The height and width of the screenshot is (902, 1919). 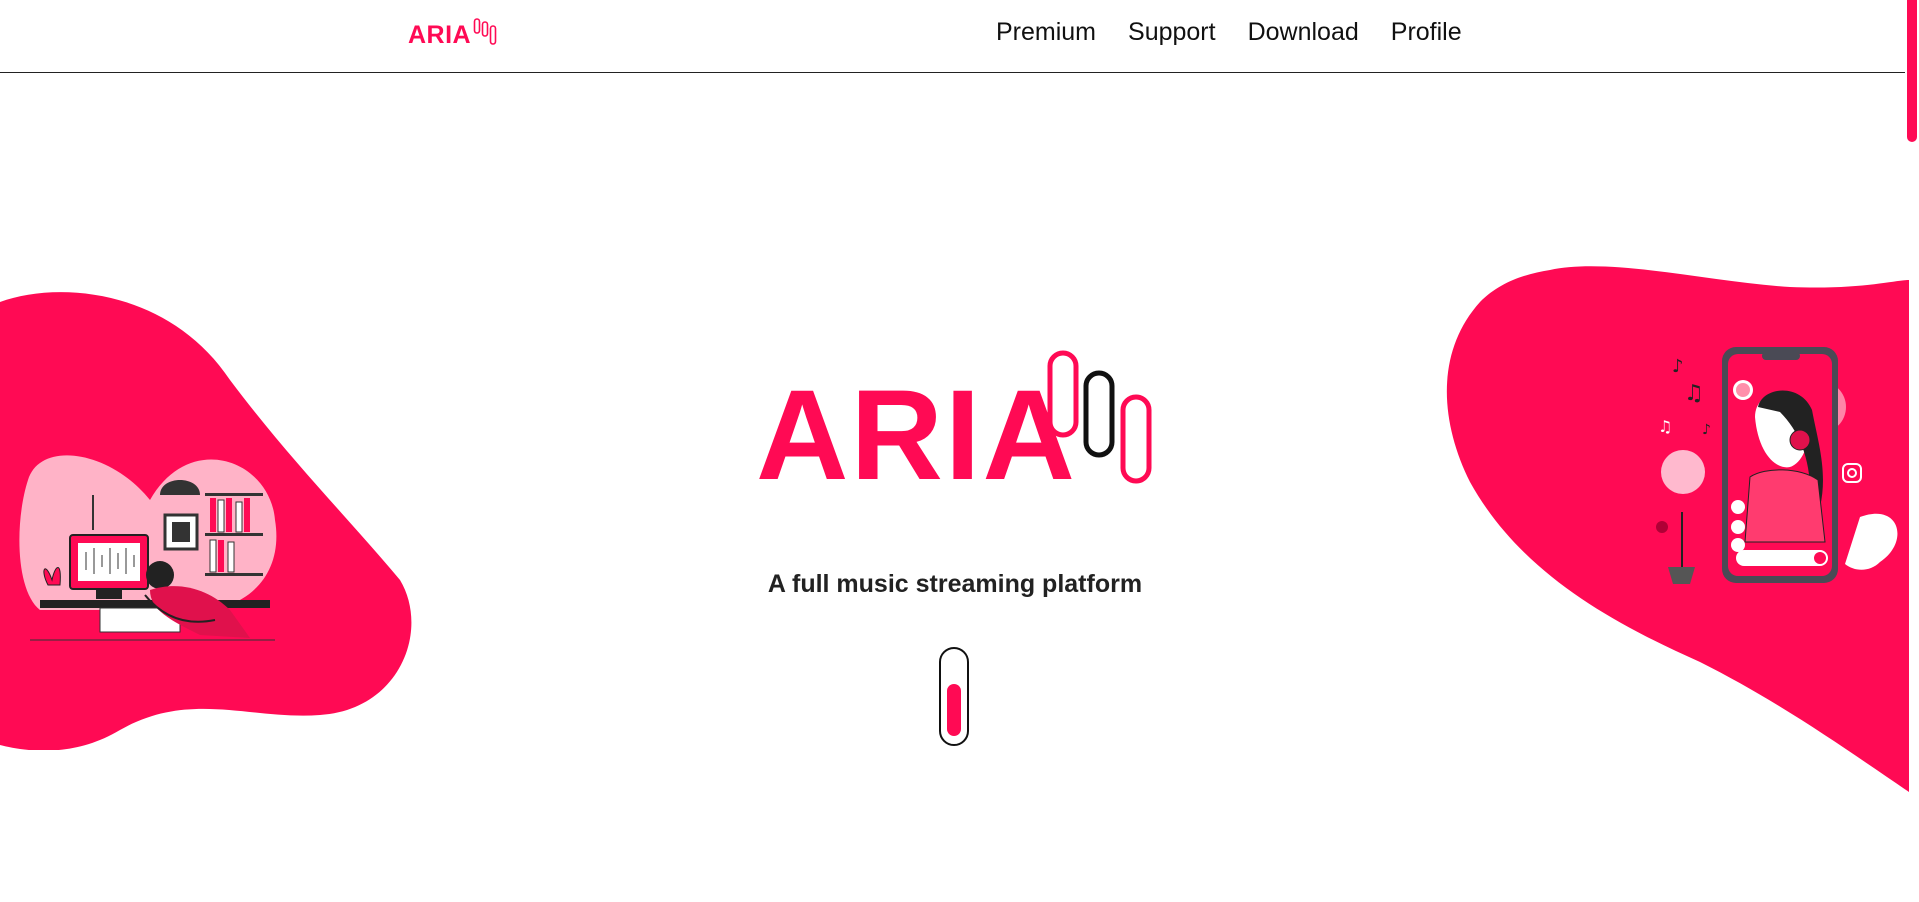 What do you see at coordinates (206, 521) in the screenshot?
I see `left-blob-illustration` at bounding box center [206, 521].